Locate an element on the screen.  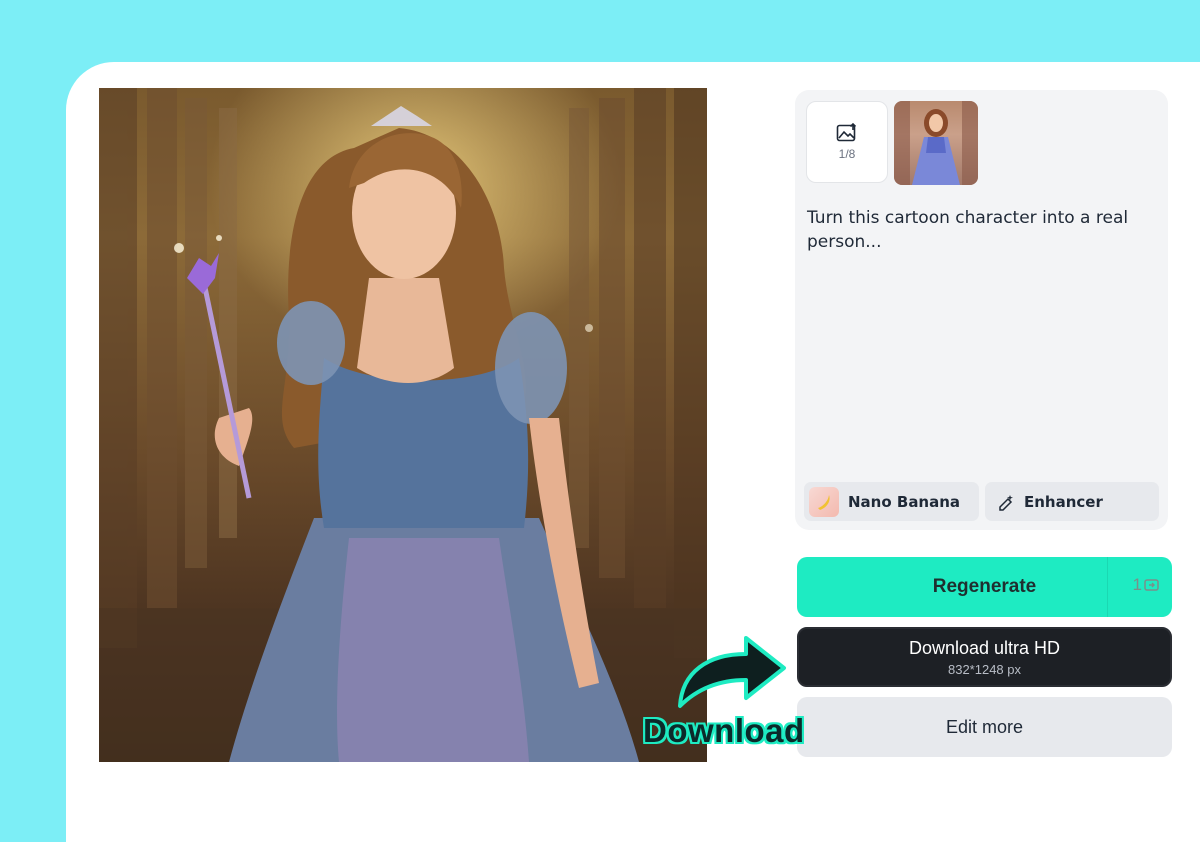
cartoon-princess-thumbnail is located at coordinates (936, 143).